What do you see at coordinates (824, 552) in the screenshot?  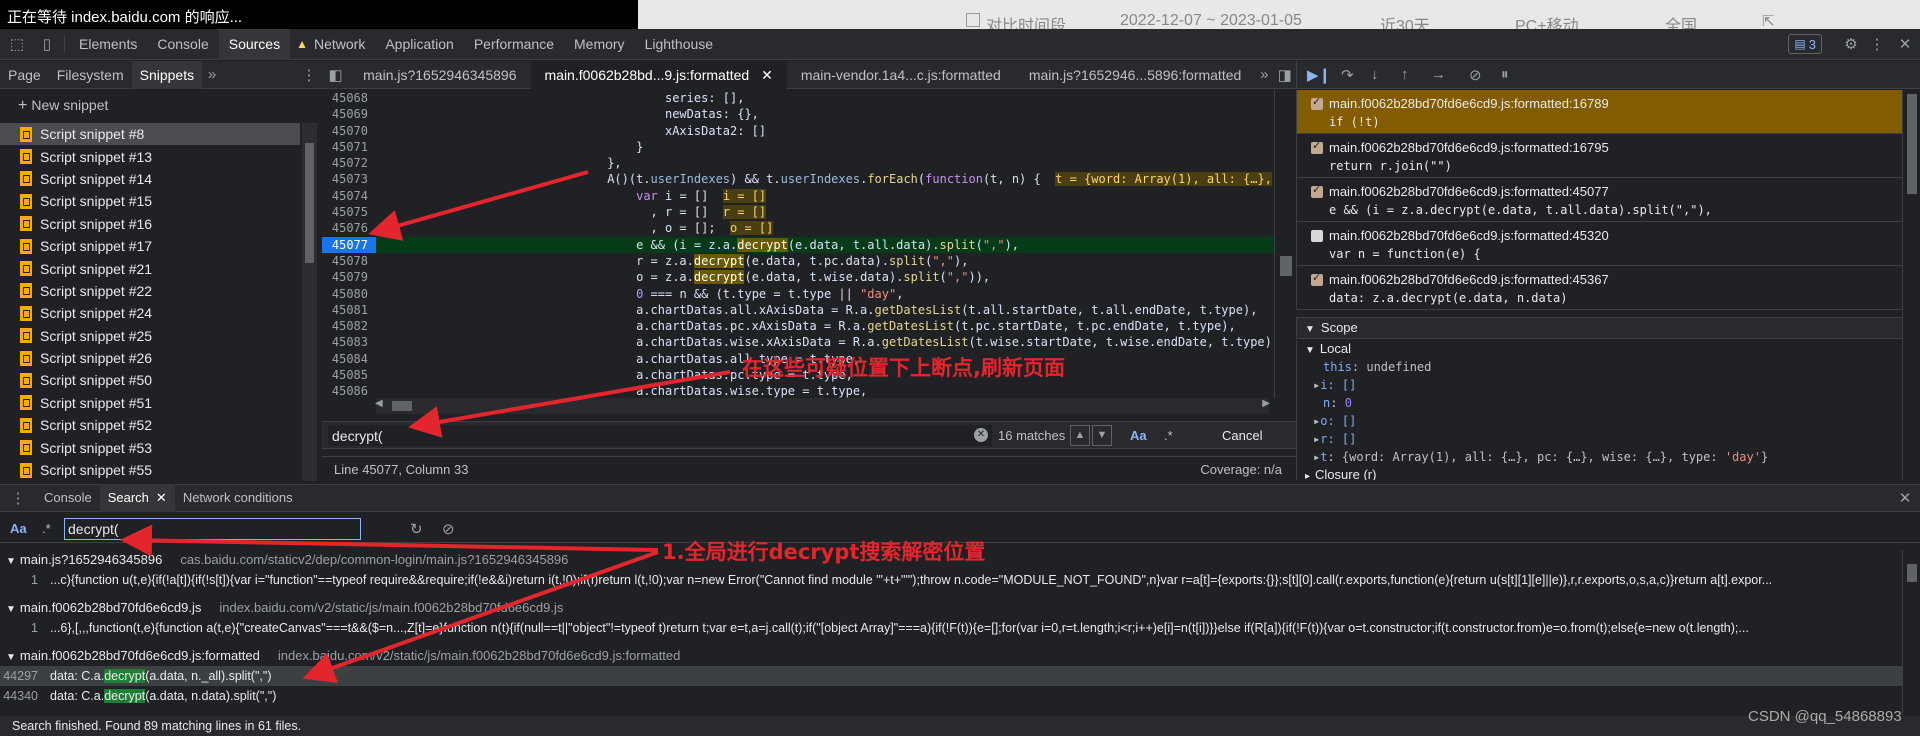 I see `annotation-step1: 1.全局进行decrypt搜索解密位置` at bounding box center [824, 552].